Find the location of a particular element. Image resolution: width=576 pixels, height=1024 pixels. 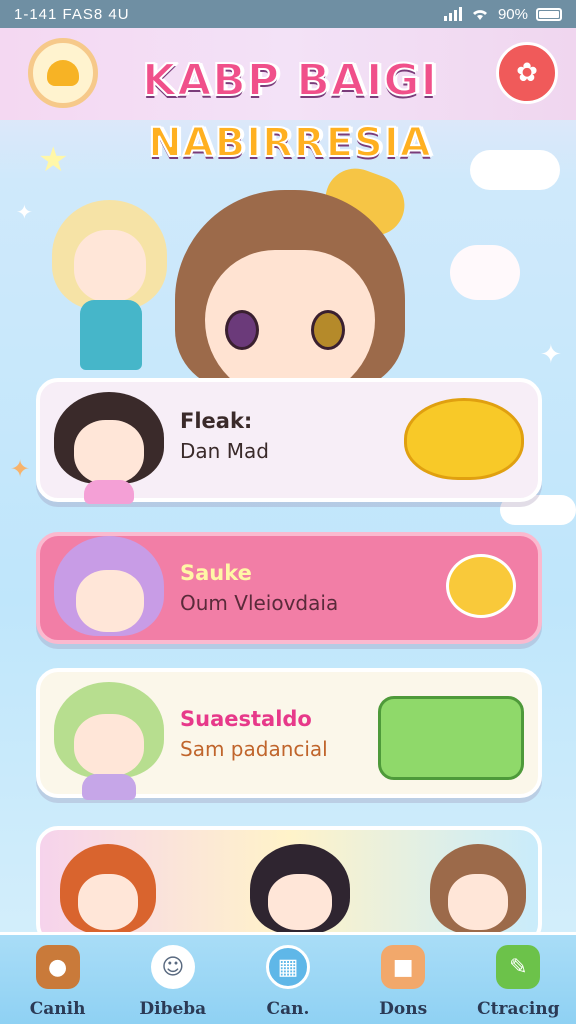

nav-item-canih: ● Canih is located at coordinates (58, 982).